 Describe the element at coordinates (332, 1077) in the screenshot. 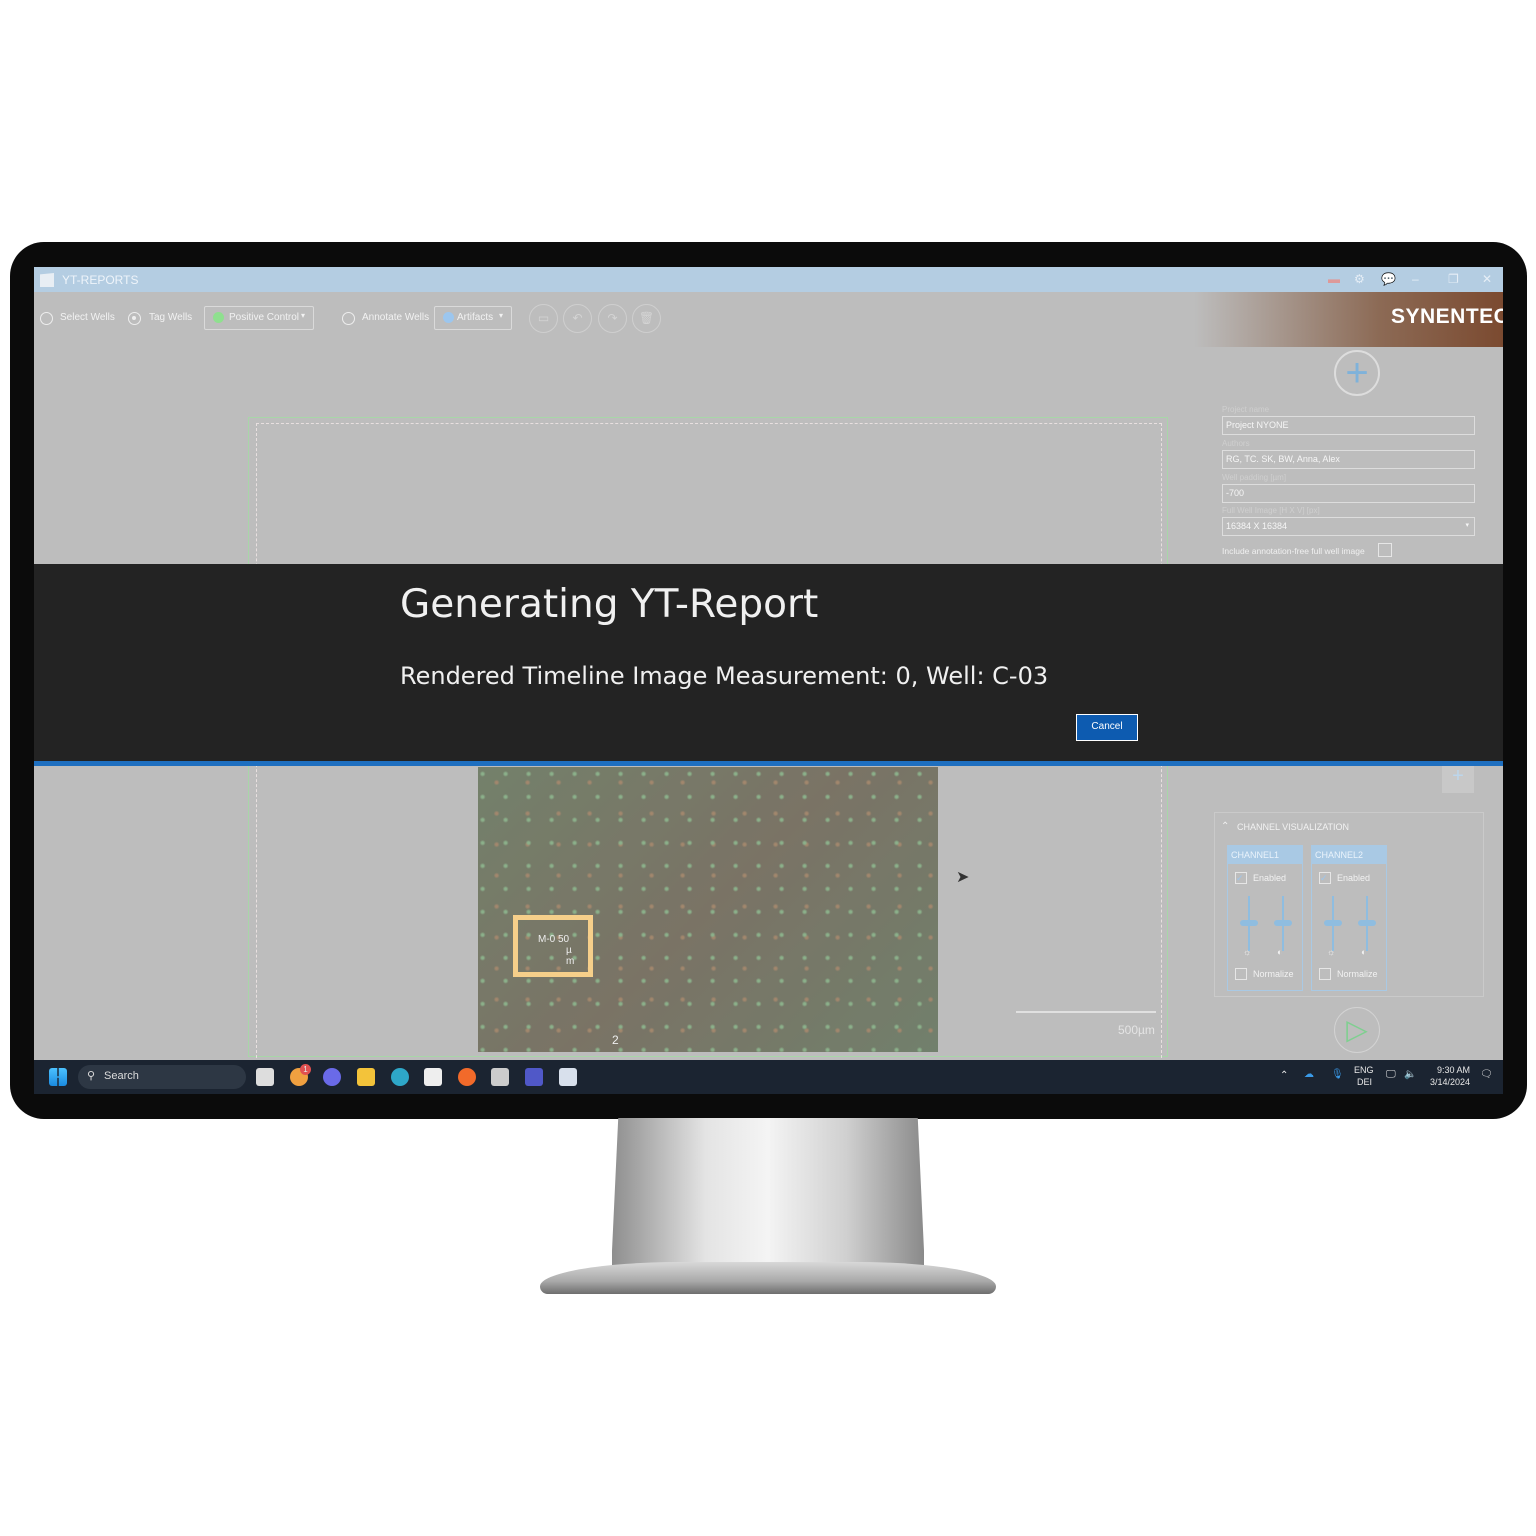

I see `teams-chat-icon` at that location.